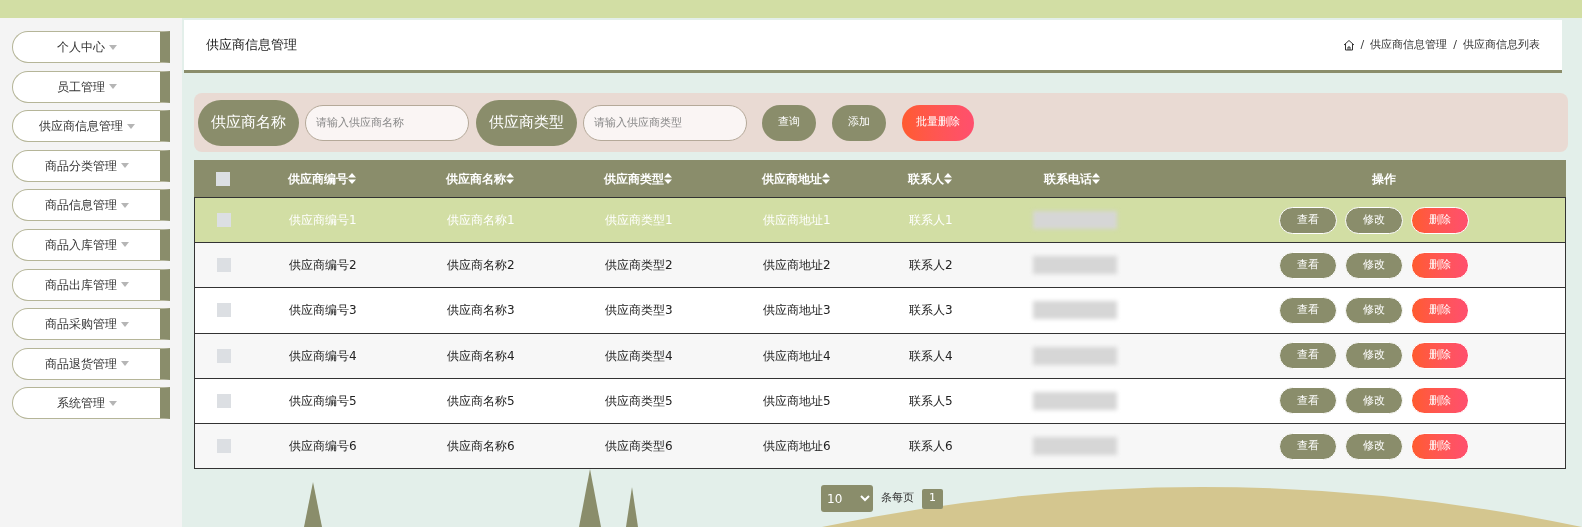 Image resolution: width=1582 pixels, height=527 pixels. I want to click on column-header: 联系人, so click(976, 178).